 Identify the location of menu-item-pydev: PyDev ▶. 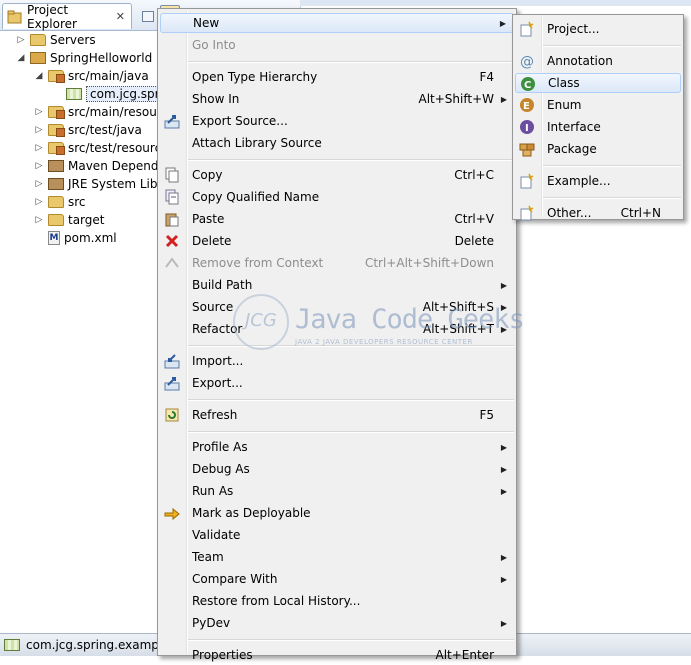
(337, 623).